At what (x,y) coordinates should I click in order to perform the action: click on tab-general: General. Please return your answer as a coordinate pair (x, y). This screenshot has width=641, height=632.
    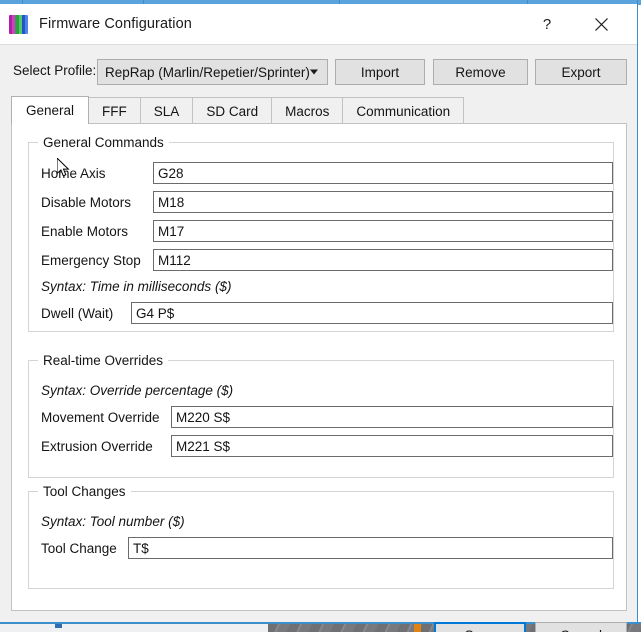
    Looking at the image, I should click on (50, 110).